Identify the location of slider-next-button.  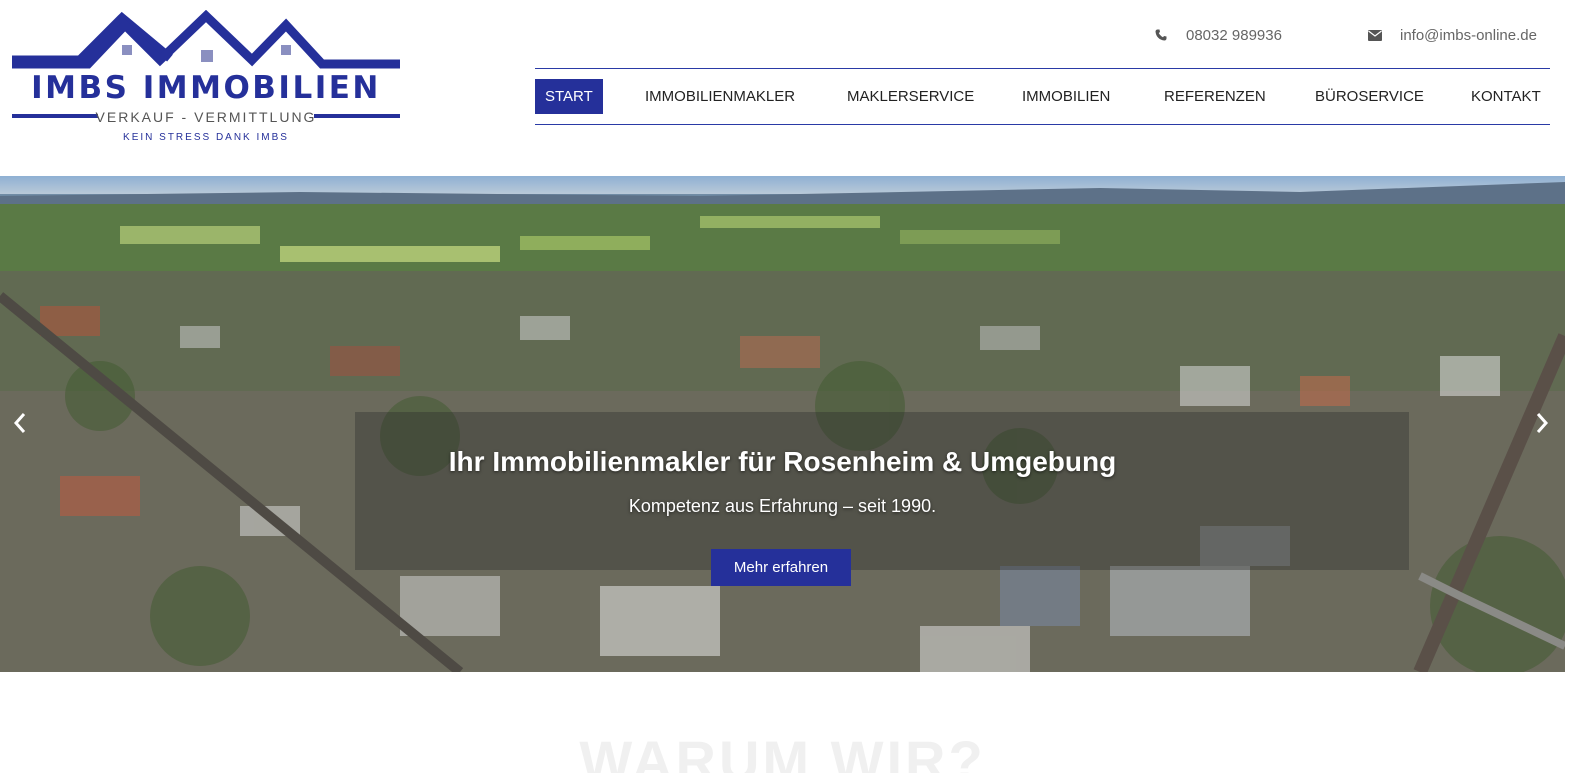
(1542, 423).